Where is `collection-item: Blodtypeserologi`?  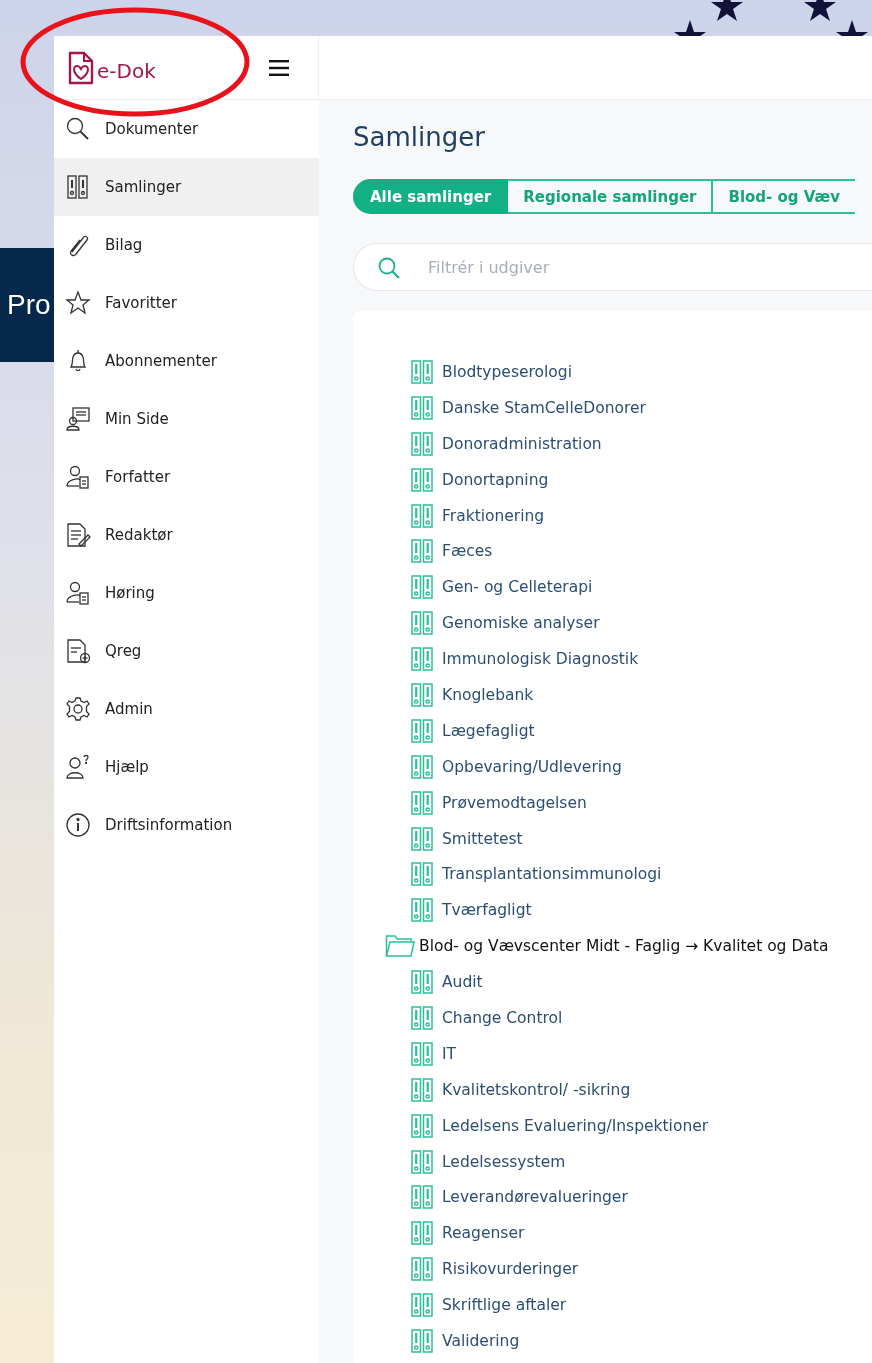
collection-item: Blodtypeserologi is located at coordinates (612, 372).